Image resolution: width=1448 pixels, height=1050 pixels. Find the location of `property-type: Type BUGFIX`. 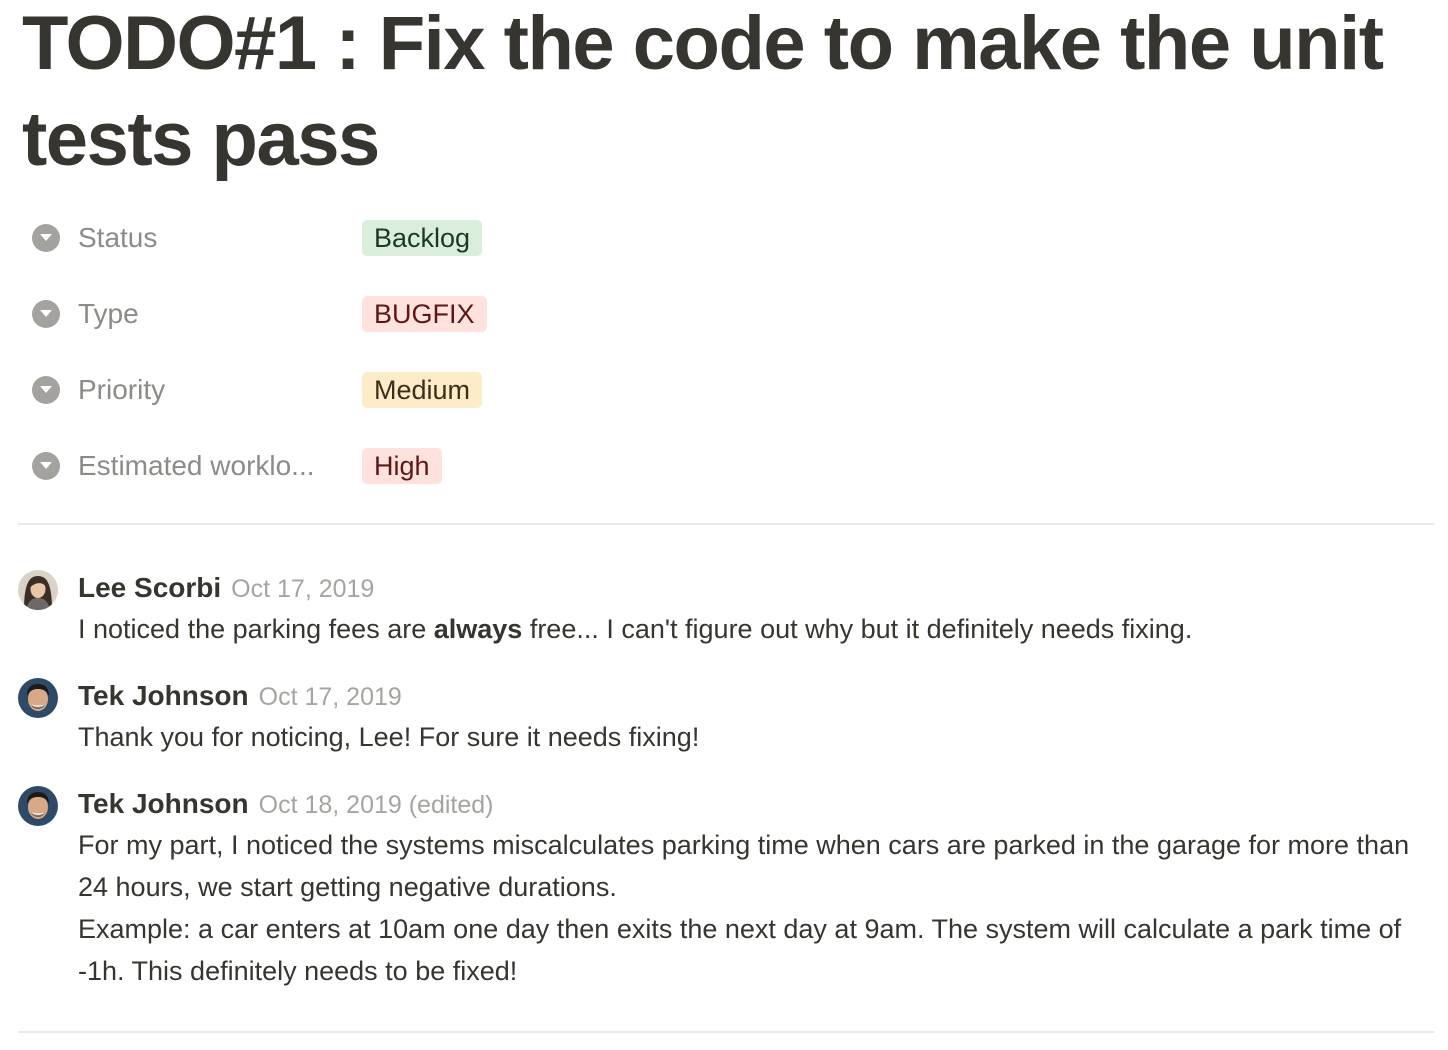

property-type: Type BUGFIX is located at coordinates (718, 314).